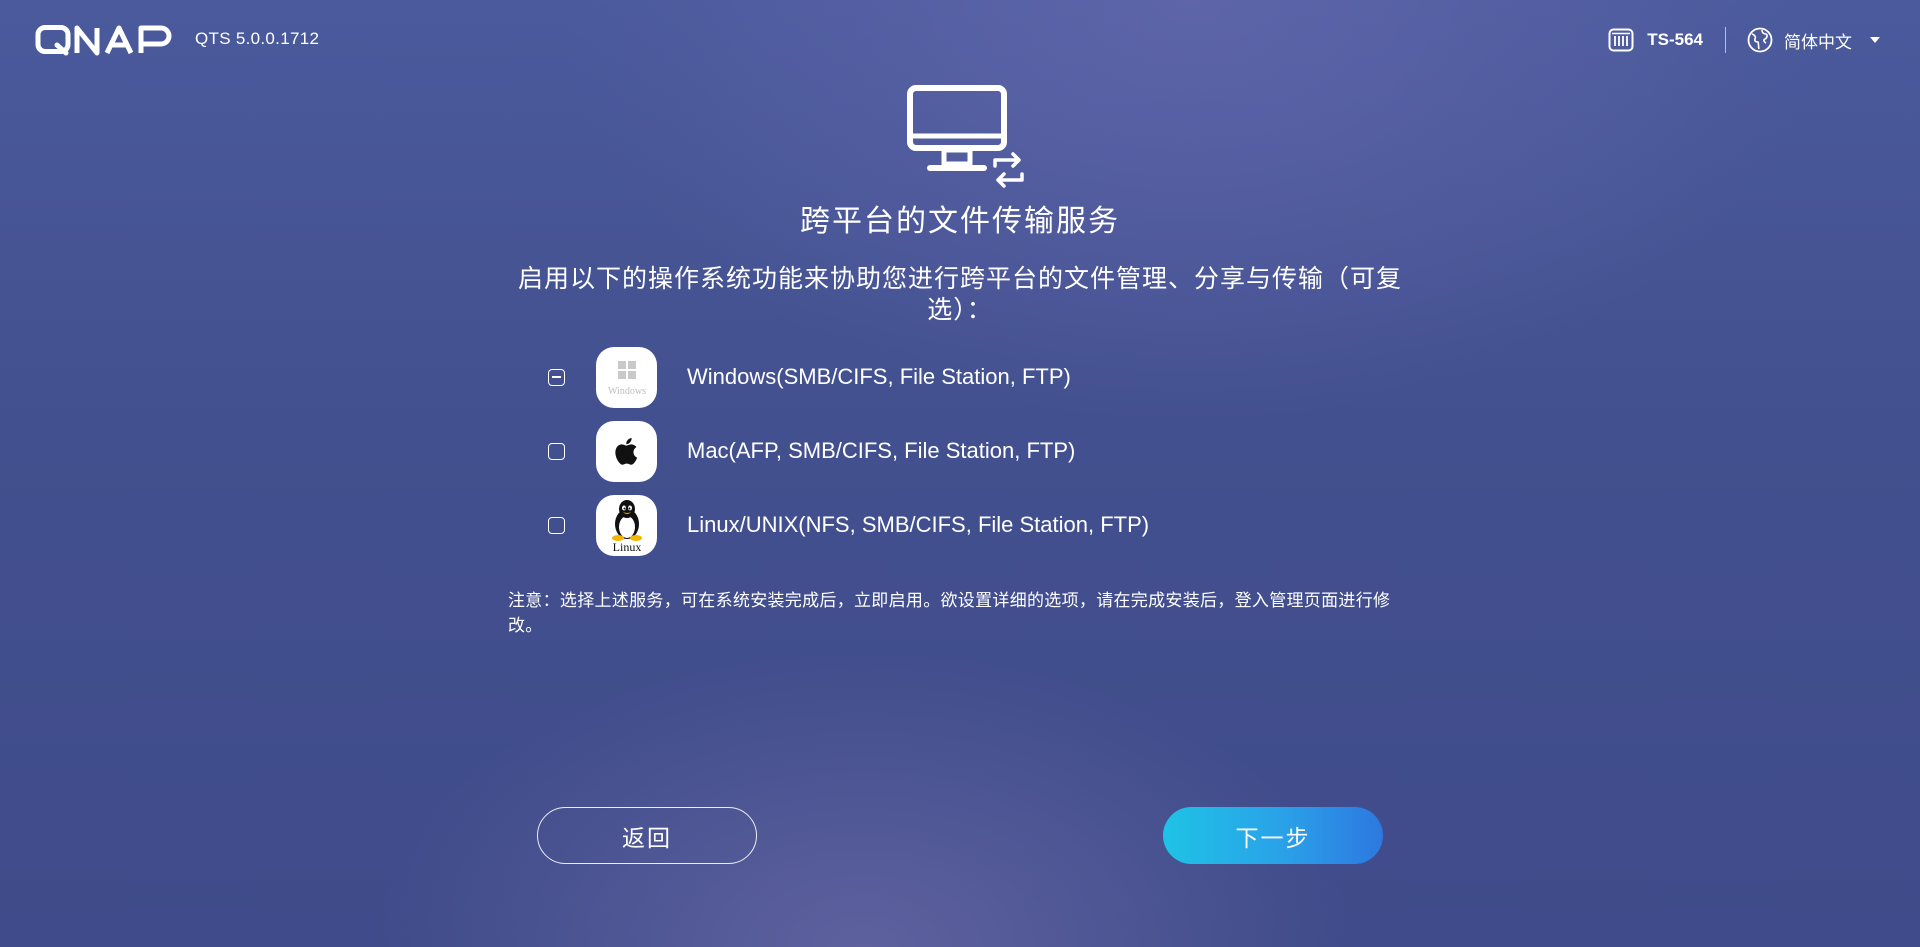  Describe the element at coordinates (1743, 40) in the screenshot. I see `header-right: TS-564 简体中文` at that location.